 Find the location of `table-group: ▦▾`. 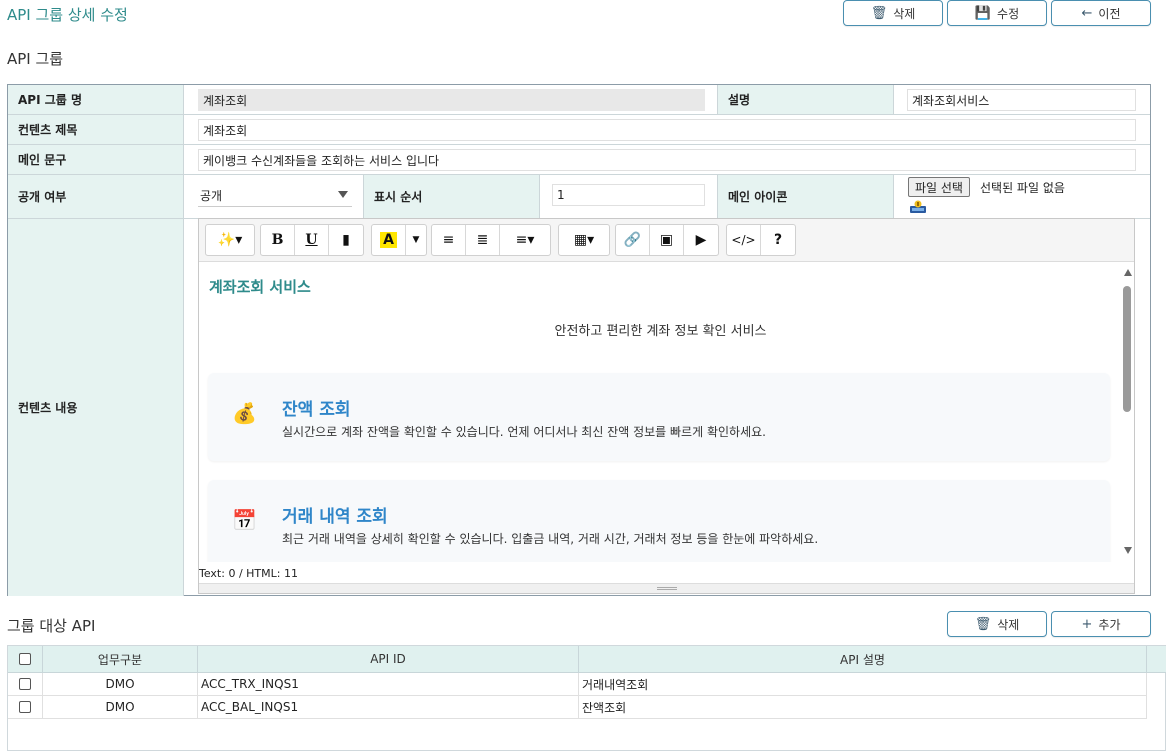

table-group: ▦▾ is located at coordinates (584, 240).